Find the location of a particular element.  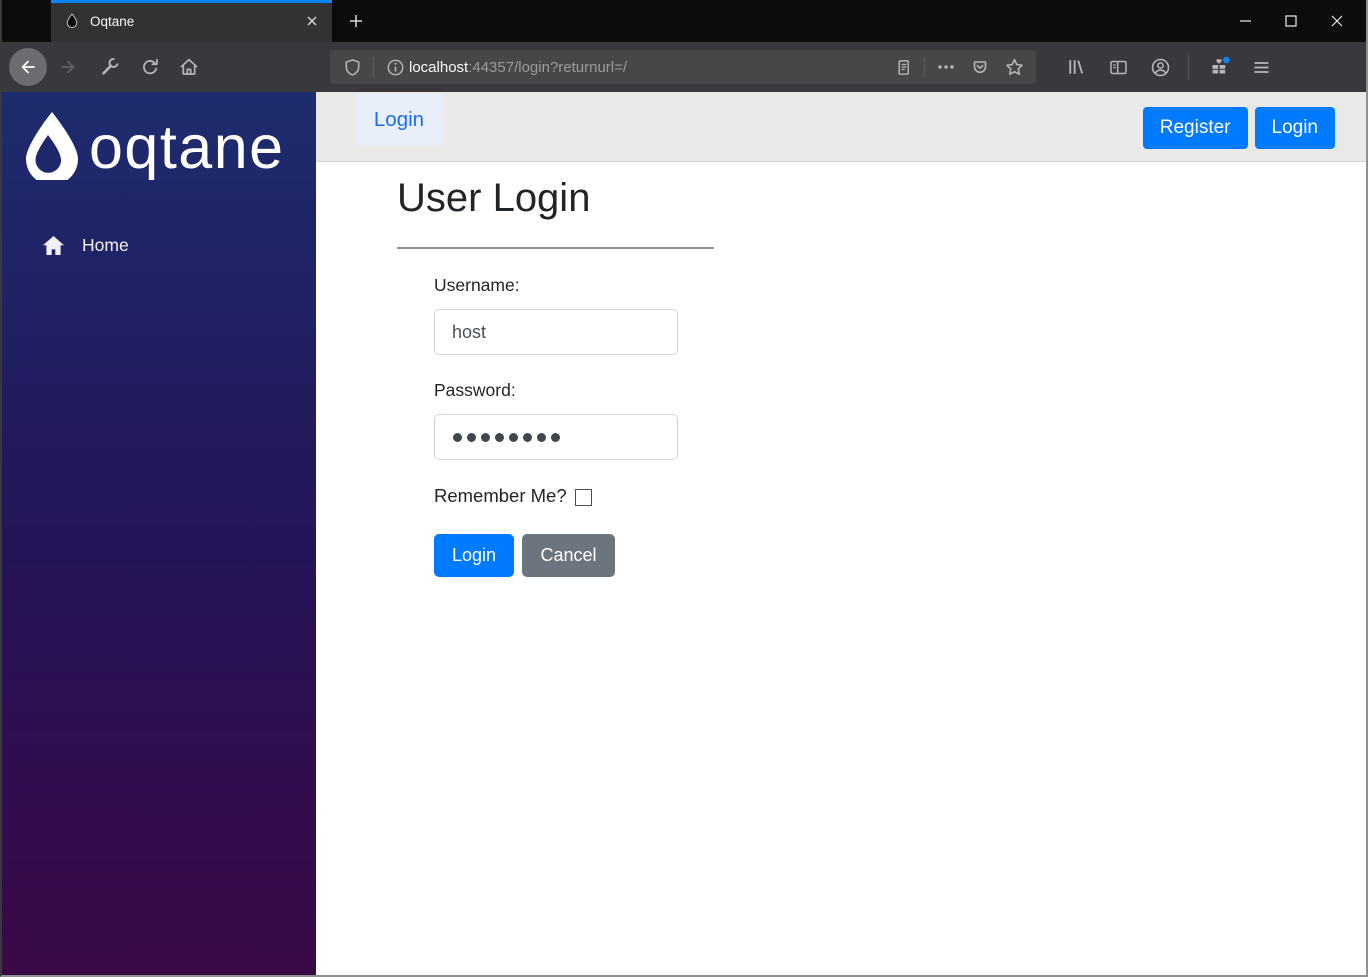

page-tools-button is located at coordinates (110, 67).